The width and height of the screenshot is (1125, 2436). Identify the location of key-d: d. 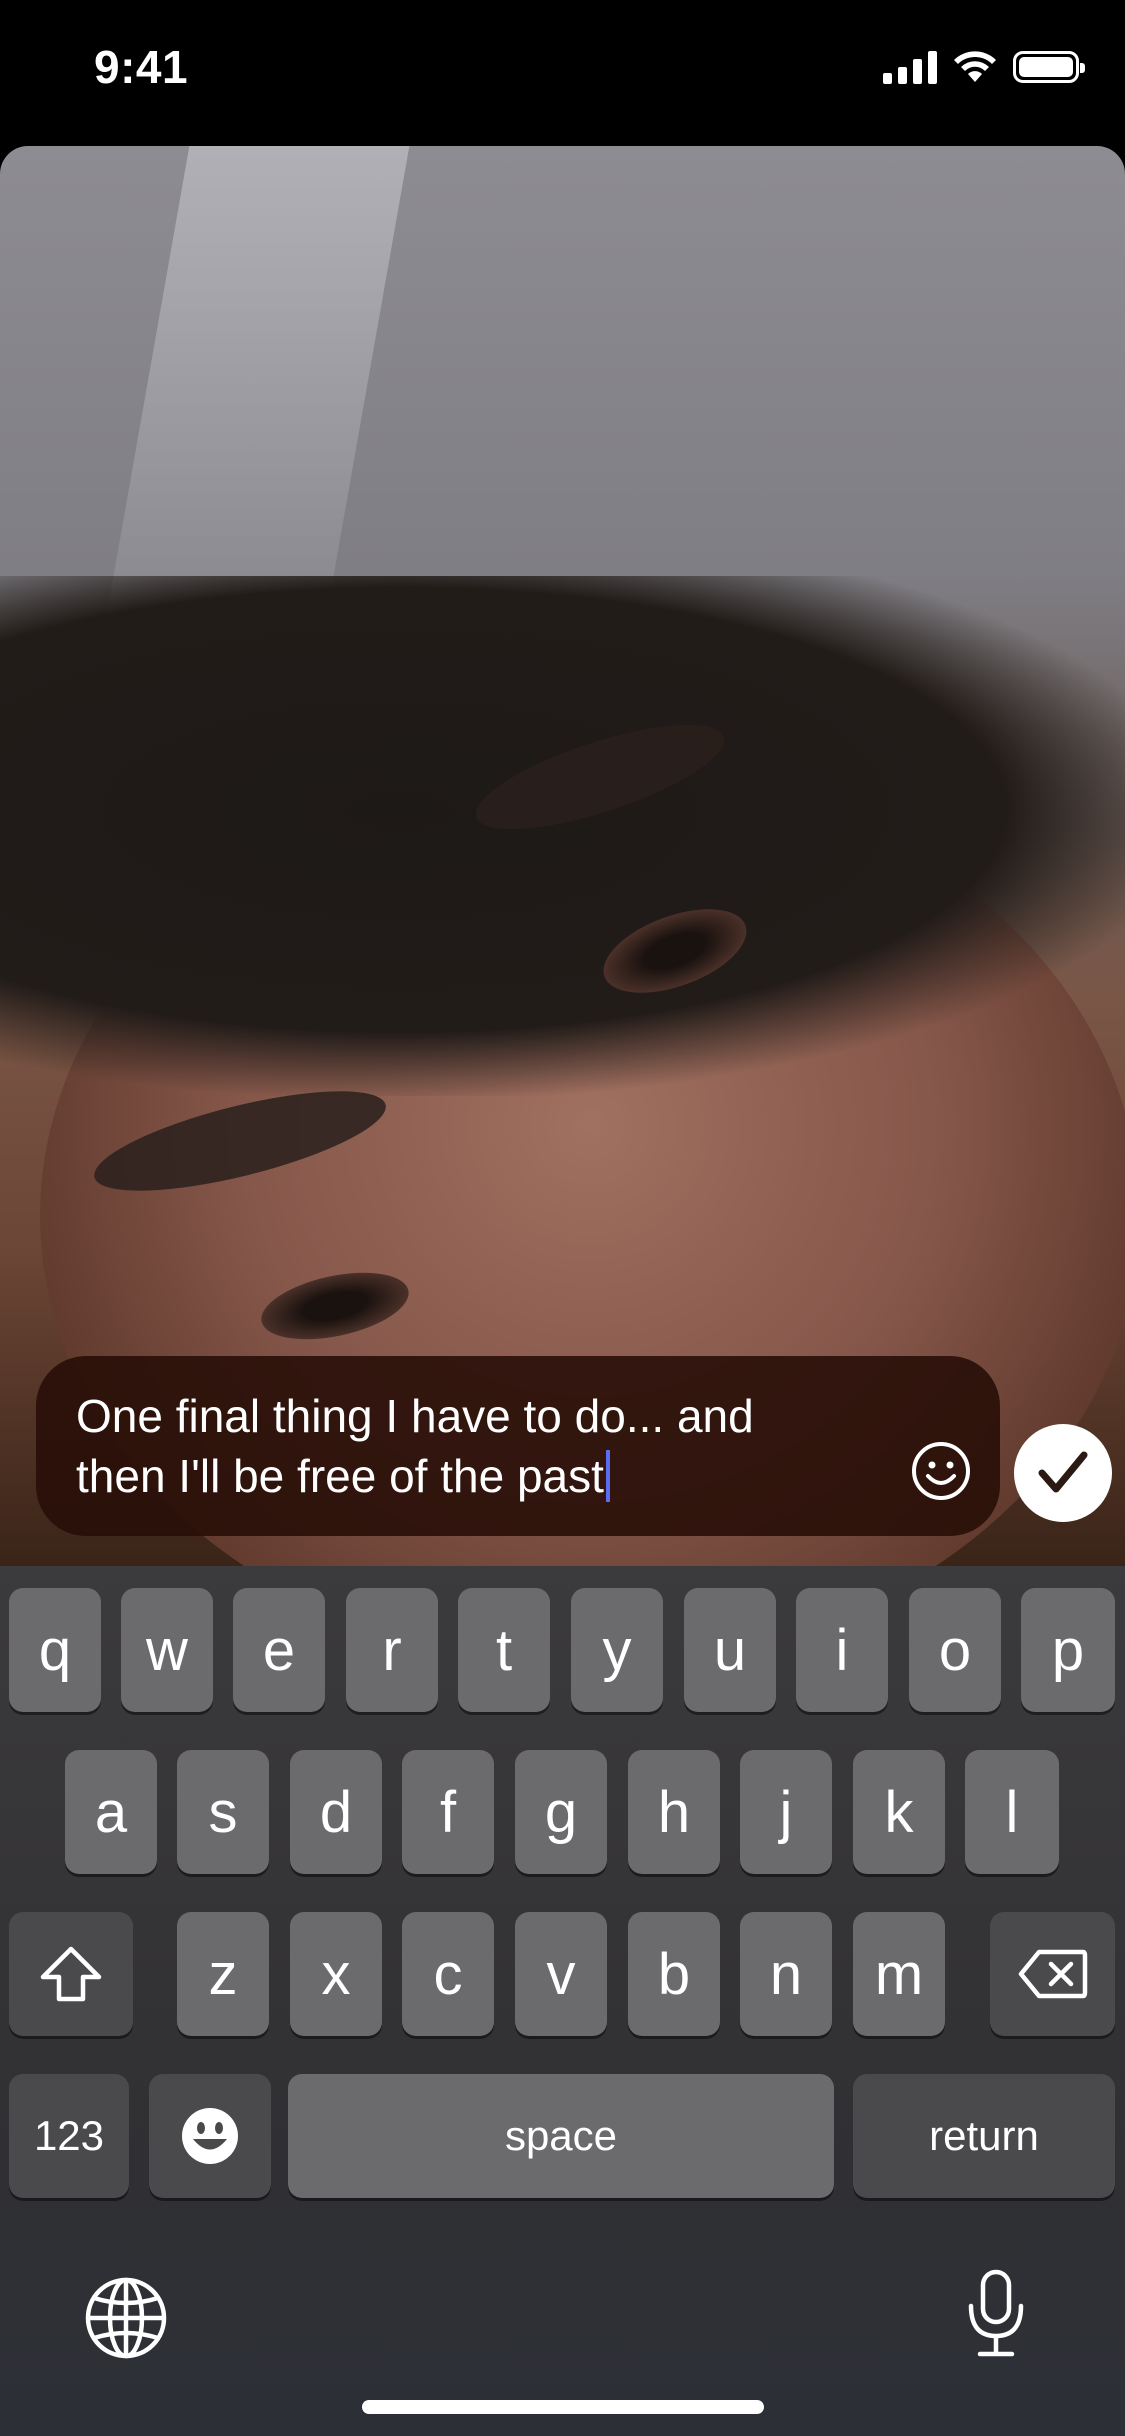
(336, 1812).